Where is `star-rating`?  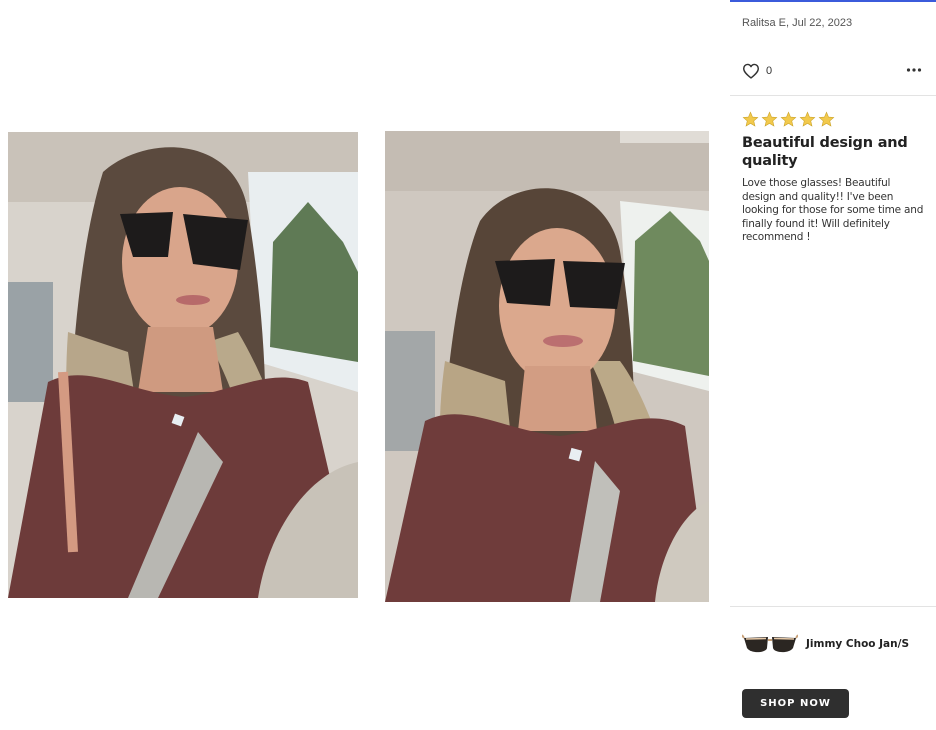
star-rating is located at coordinates (788, 119).